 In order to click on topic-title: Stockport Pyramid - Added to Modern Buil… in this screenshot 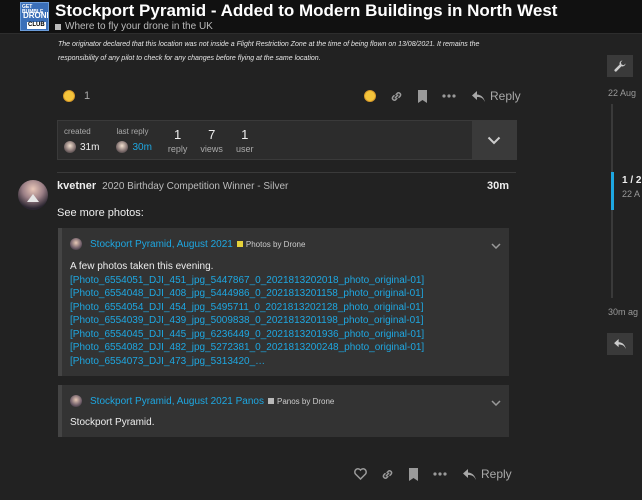, I will do `click(306, 10)`.